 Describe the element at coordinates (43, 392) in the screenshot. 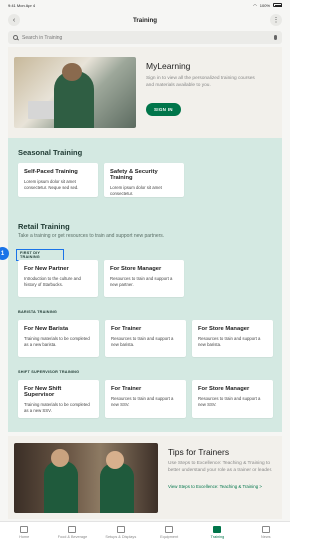

I see `card-title: For New Shift Supervisor` at that location.